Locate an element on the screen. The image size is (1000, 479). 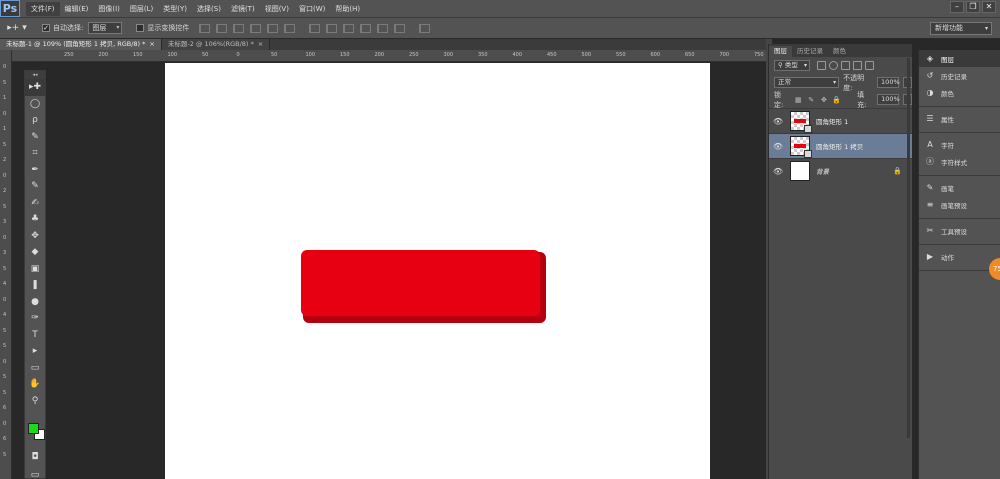
align-left-icon is located at coordinates (256, 28).